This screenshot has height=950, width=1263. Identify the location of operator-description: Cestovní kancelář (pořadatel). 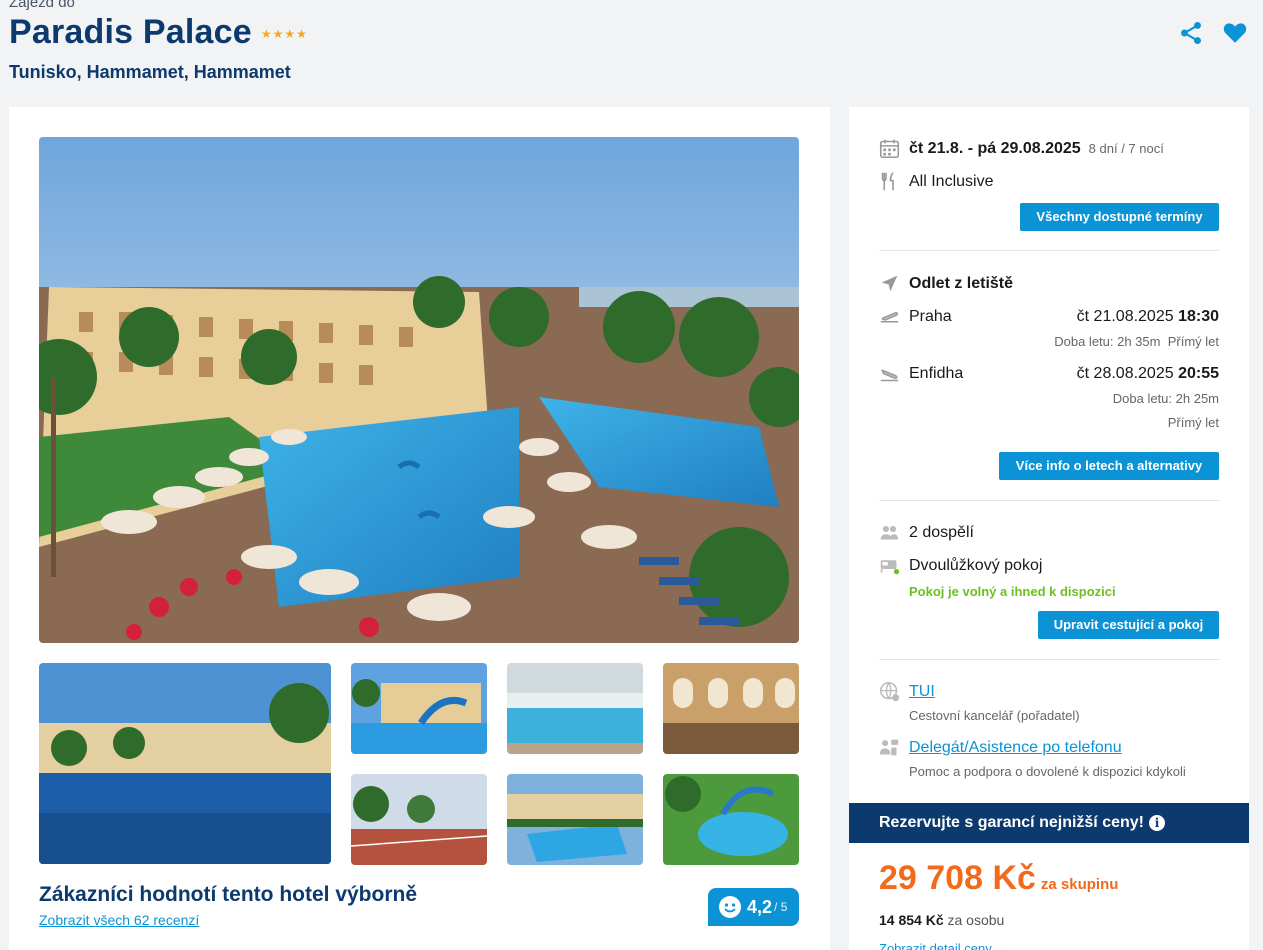
(994, 715).